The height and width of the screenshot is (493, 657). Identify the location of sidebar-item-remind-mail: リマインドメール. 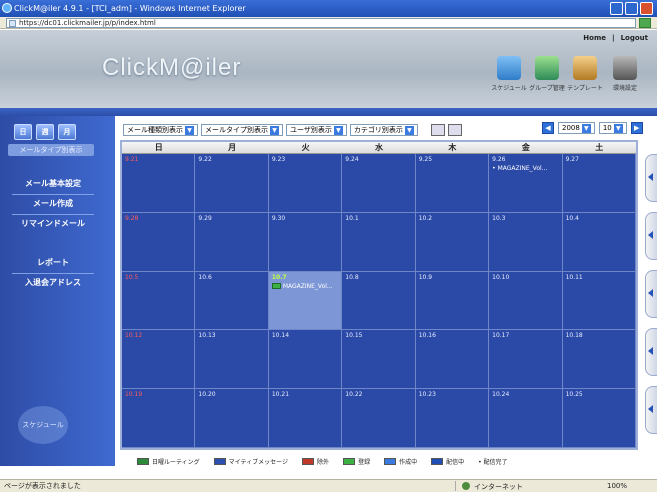
(53, 224).